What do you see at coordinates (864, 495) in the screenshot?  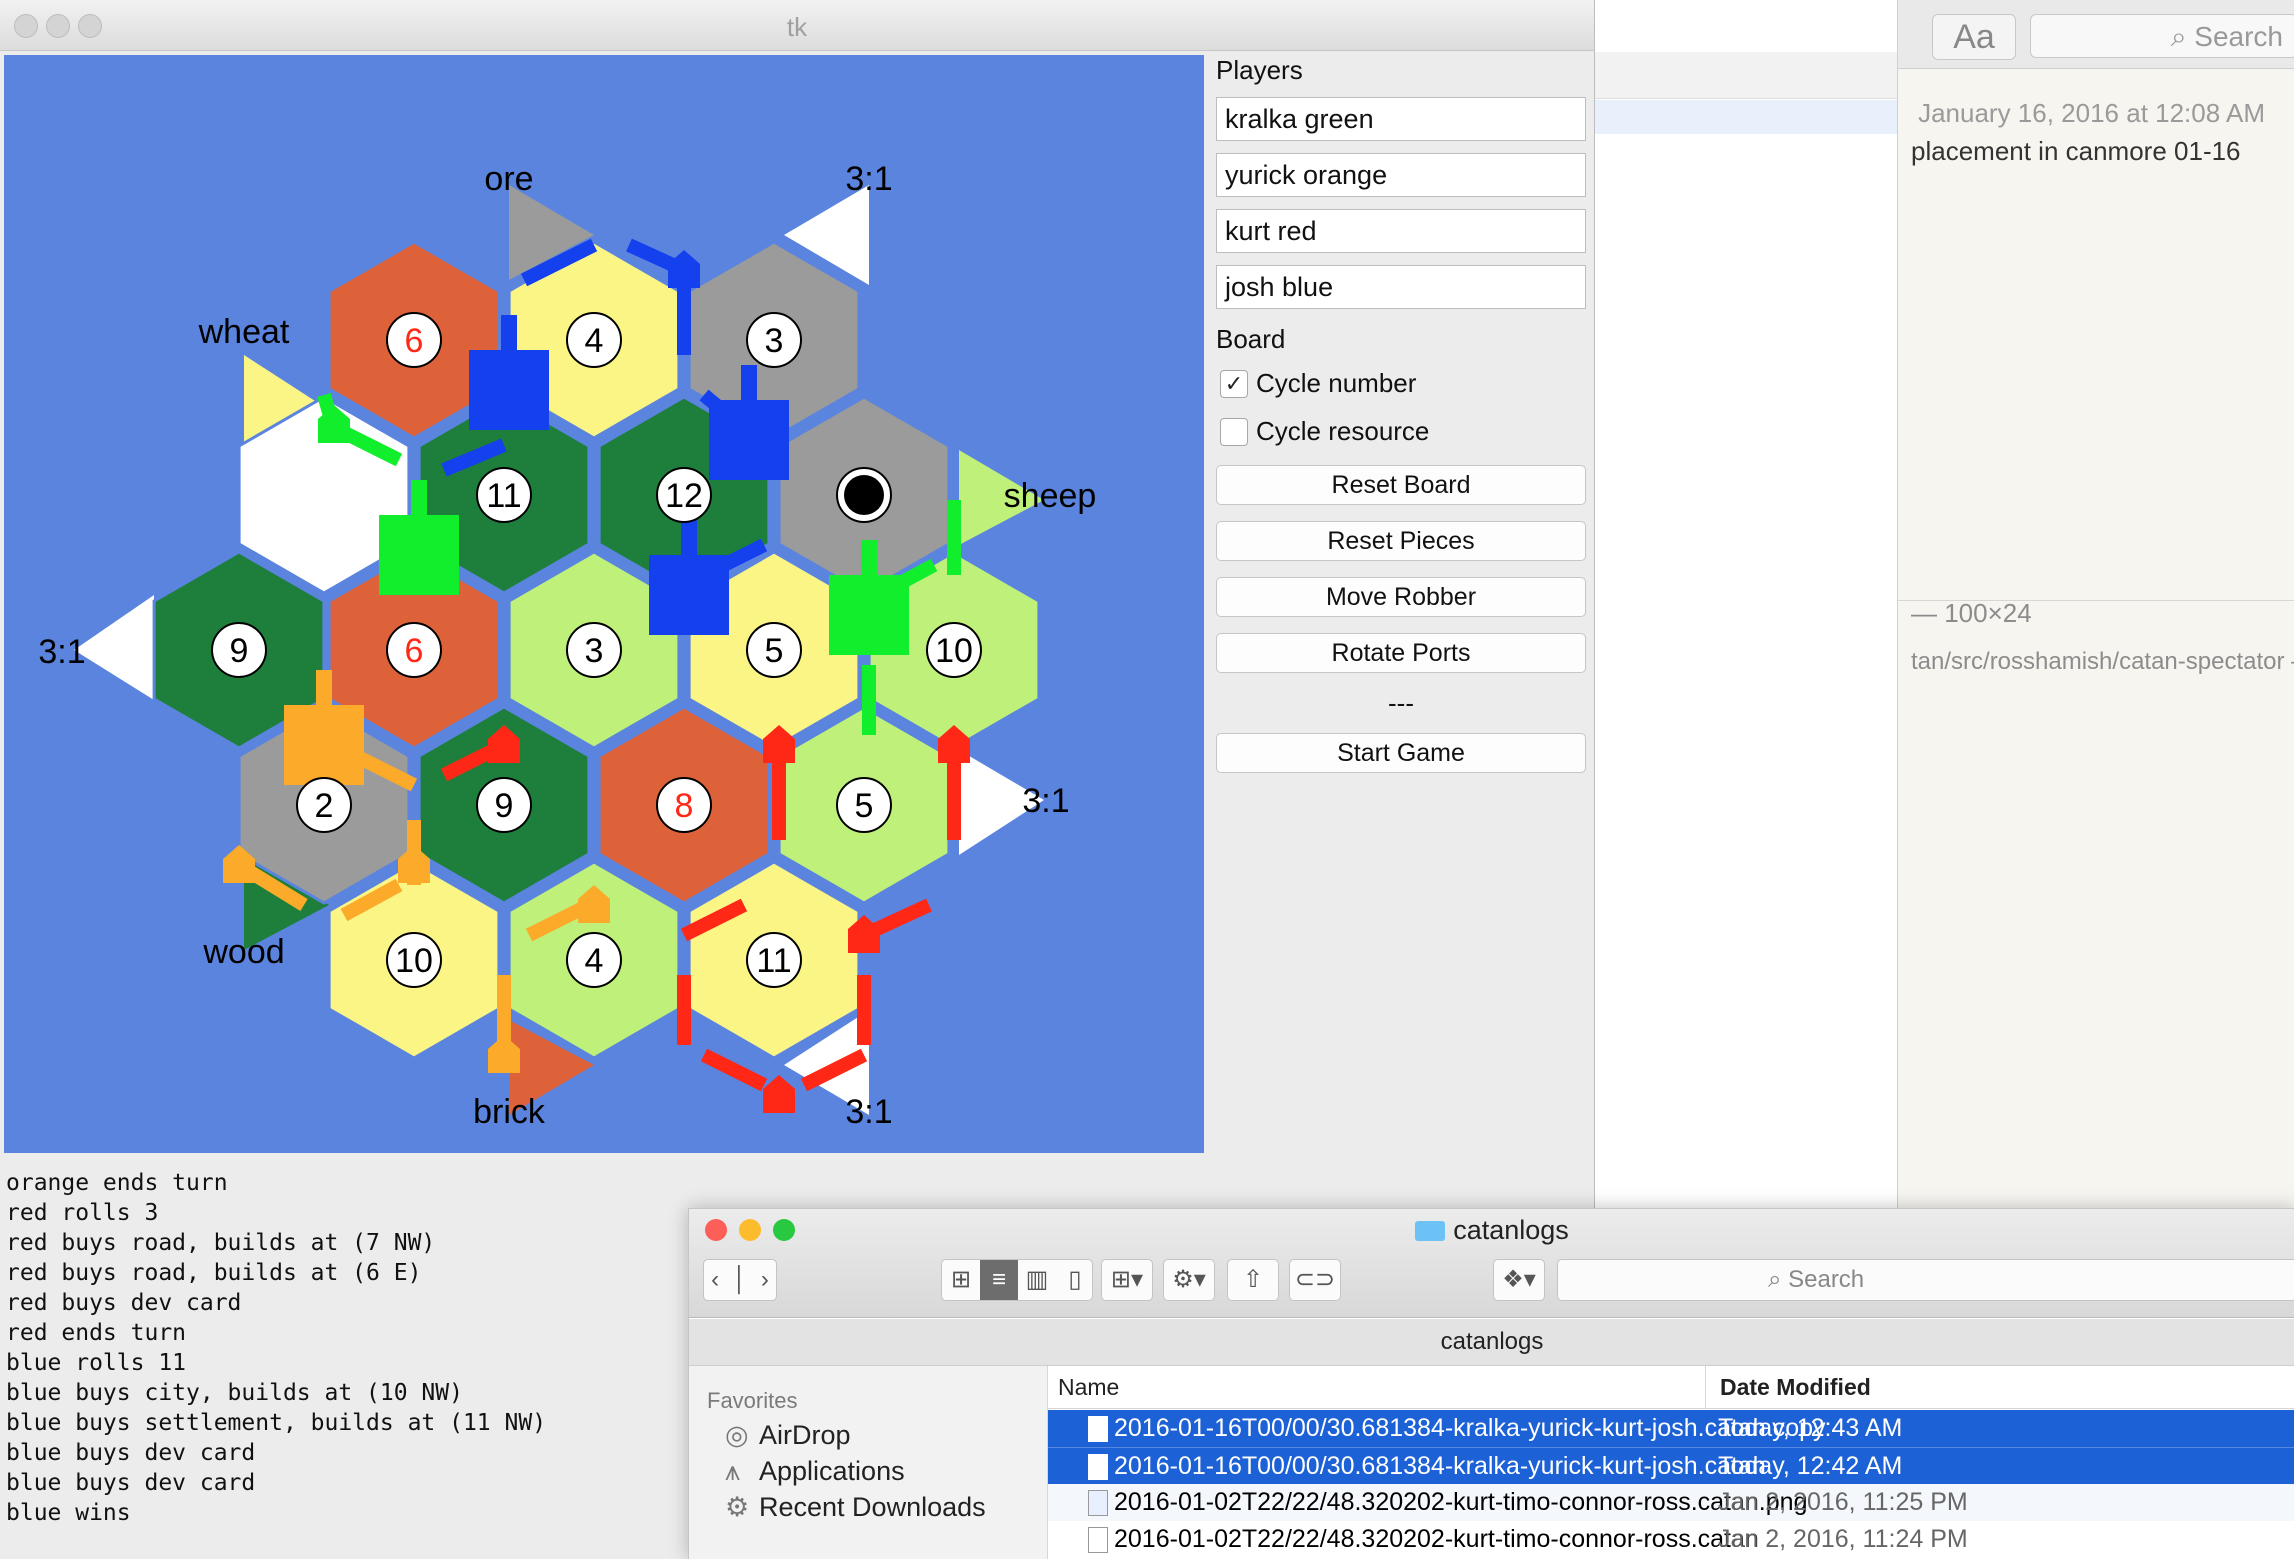 I see `robber-icon` at bounding box center [864, 495].